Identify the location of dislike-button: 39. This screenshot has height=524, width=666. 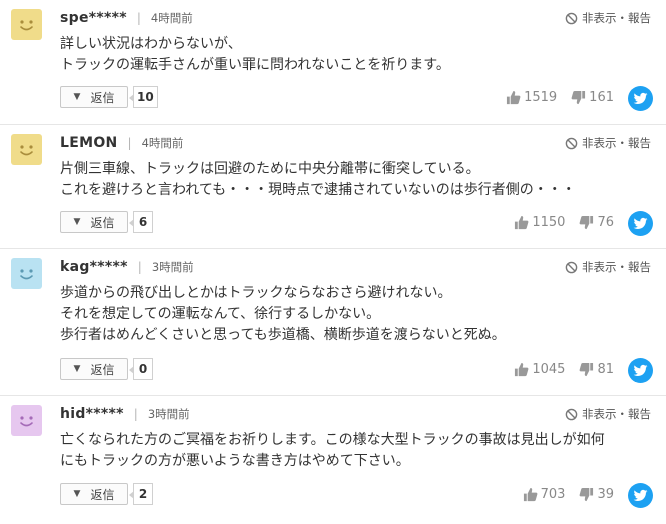
(596, 494).